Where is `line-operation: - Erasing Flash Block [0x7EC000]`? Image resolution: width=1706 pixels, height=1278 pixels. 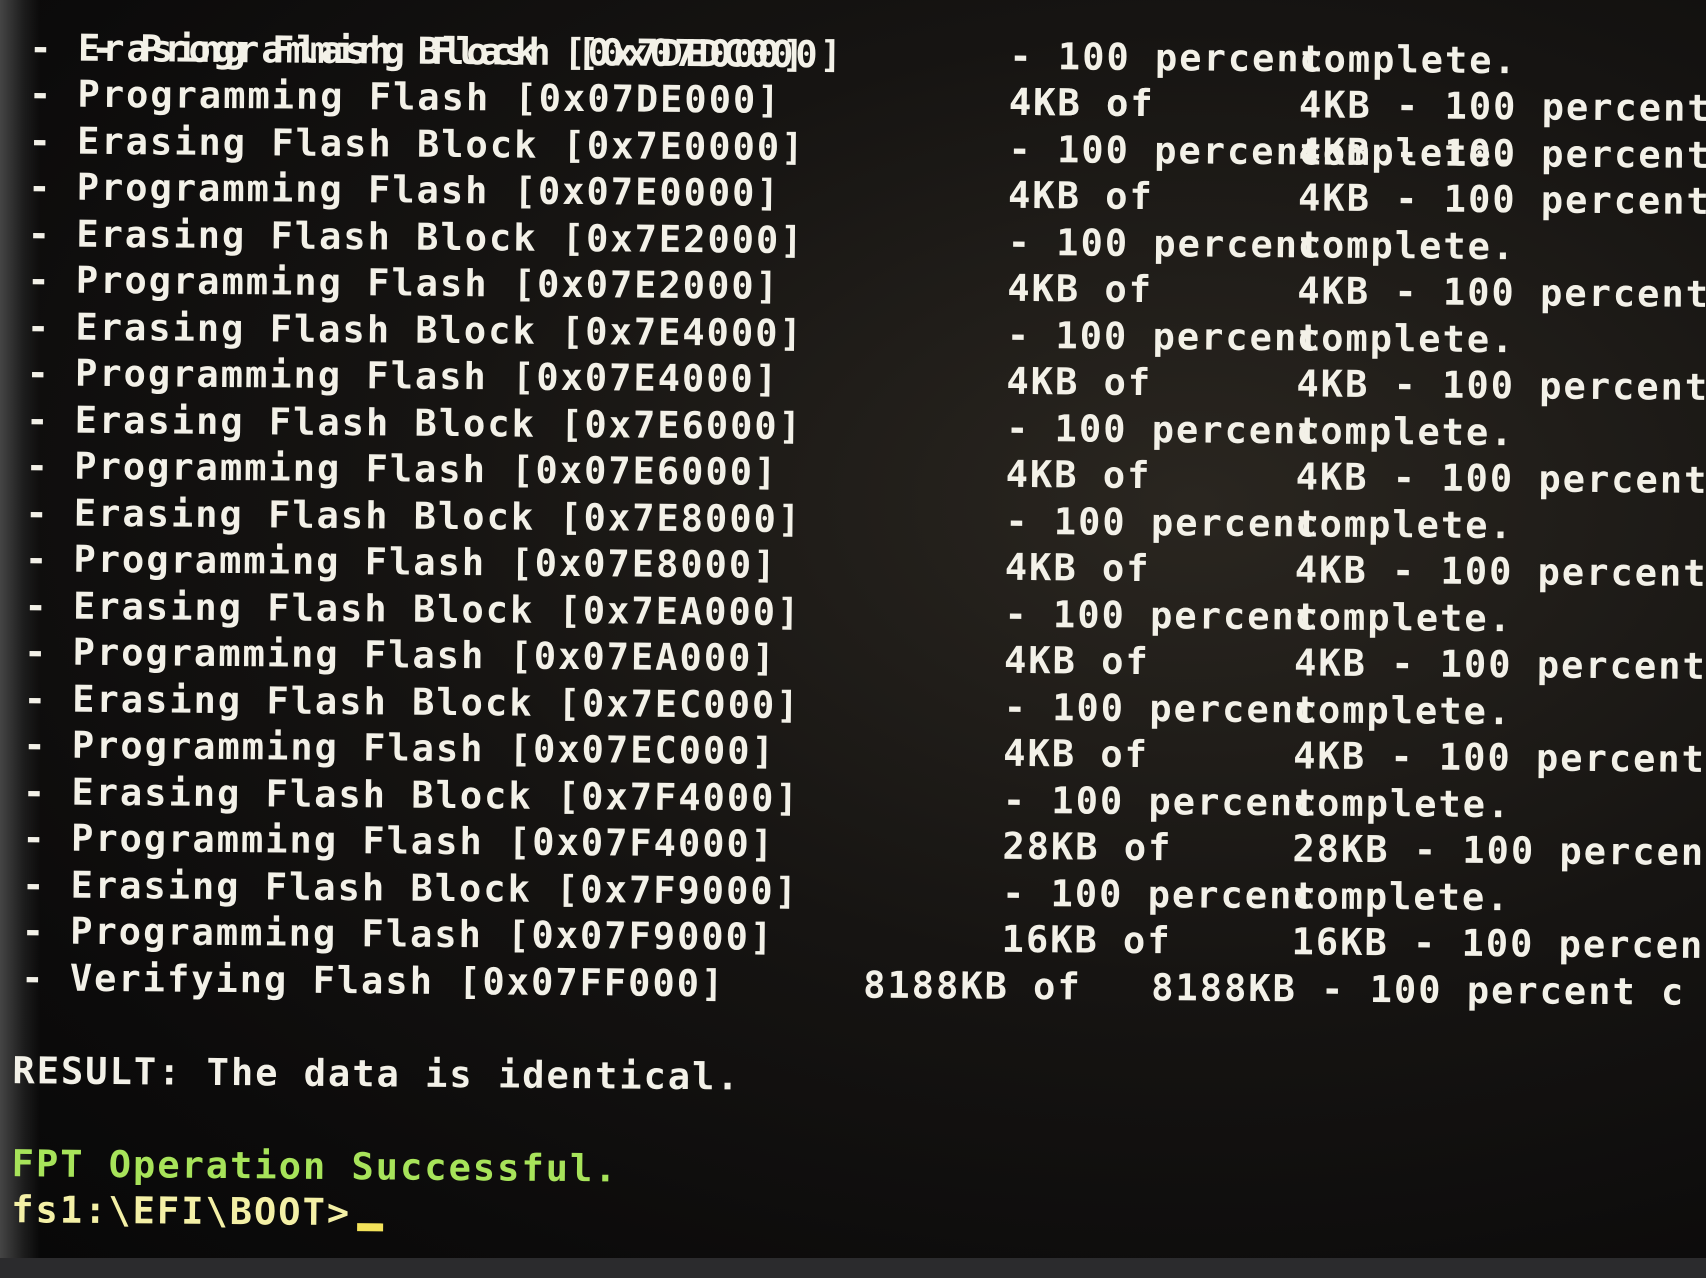 line-operation: - Erasing Flash Block [0x7EC000] is located at coordinates (412, 701).